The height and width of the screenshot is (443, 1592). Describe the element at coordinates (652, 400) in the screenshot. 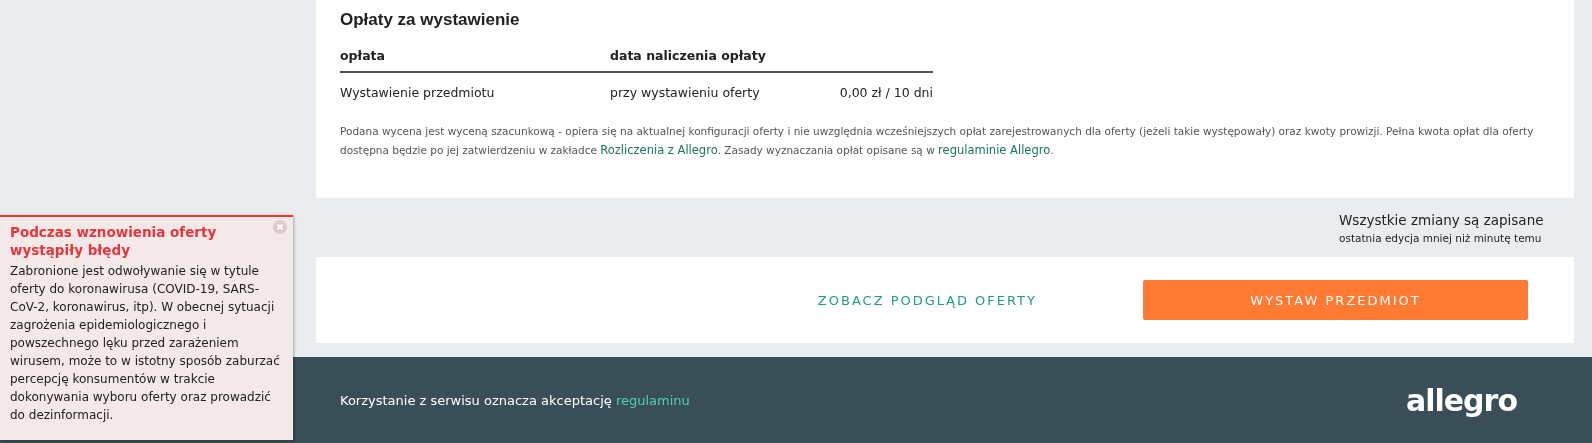

I see `link: regulaminu` at that location.